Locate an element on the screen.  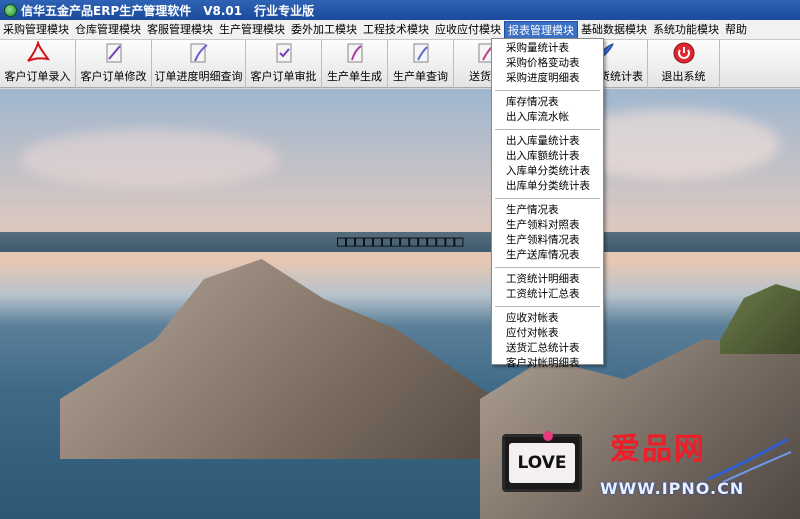
report-menu-item-0-0: 采购量统计表 is located at coordinates (547, 48).